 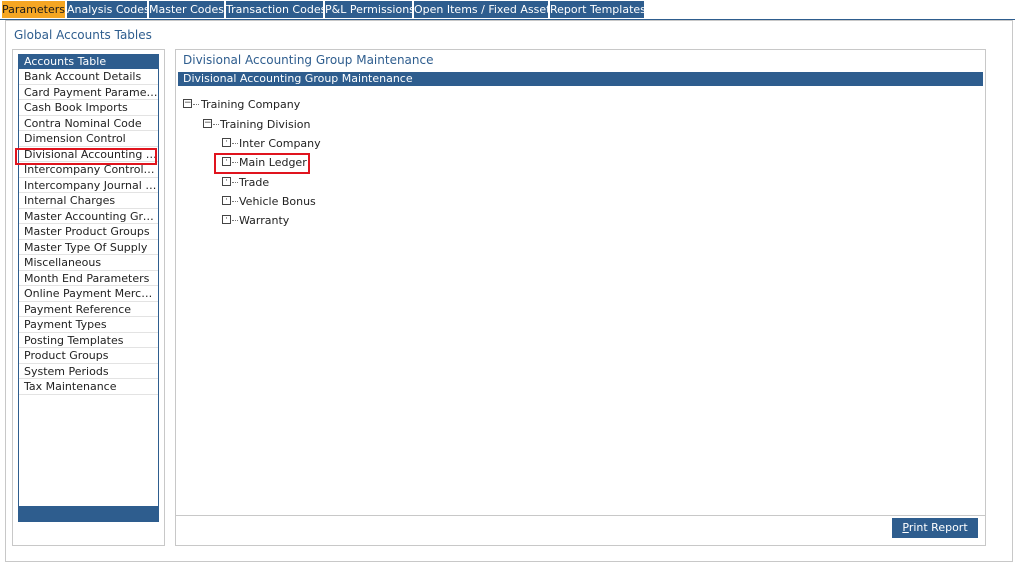 I want to click on tab-analysis-codes: Analysis Codes, so click(x=108, y=9).